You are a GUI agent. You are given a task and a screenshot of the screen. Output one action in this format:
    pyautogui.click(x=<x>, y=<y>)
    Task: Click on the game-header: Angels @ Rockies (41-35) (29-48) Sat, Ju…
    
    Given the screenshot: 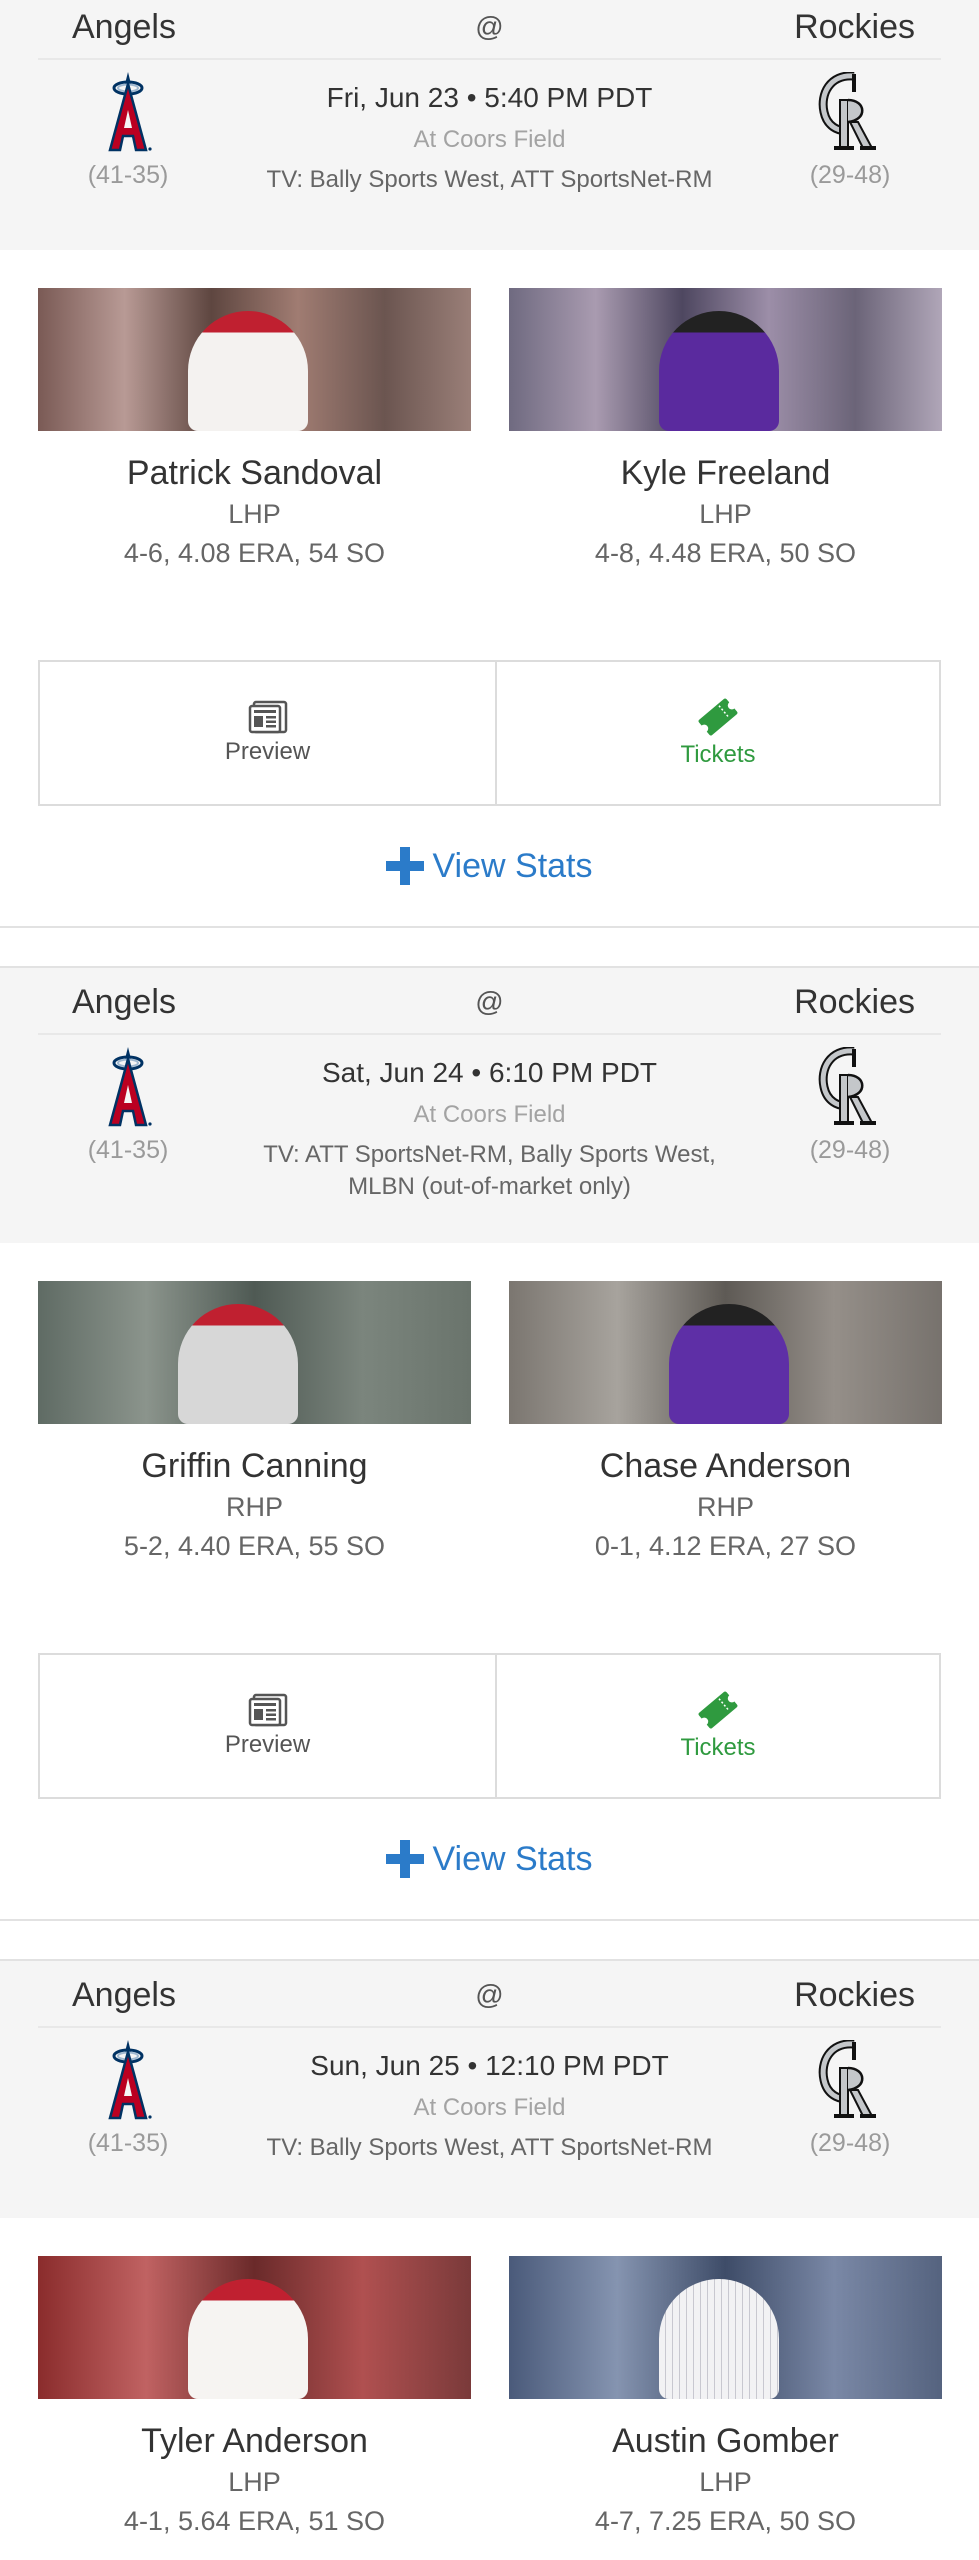 What is the action you would take?
    pyautogui.click(x=489, y=1104)
    